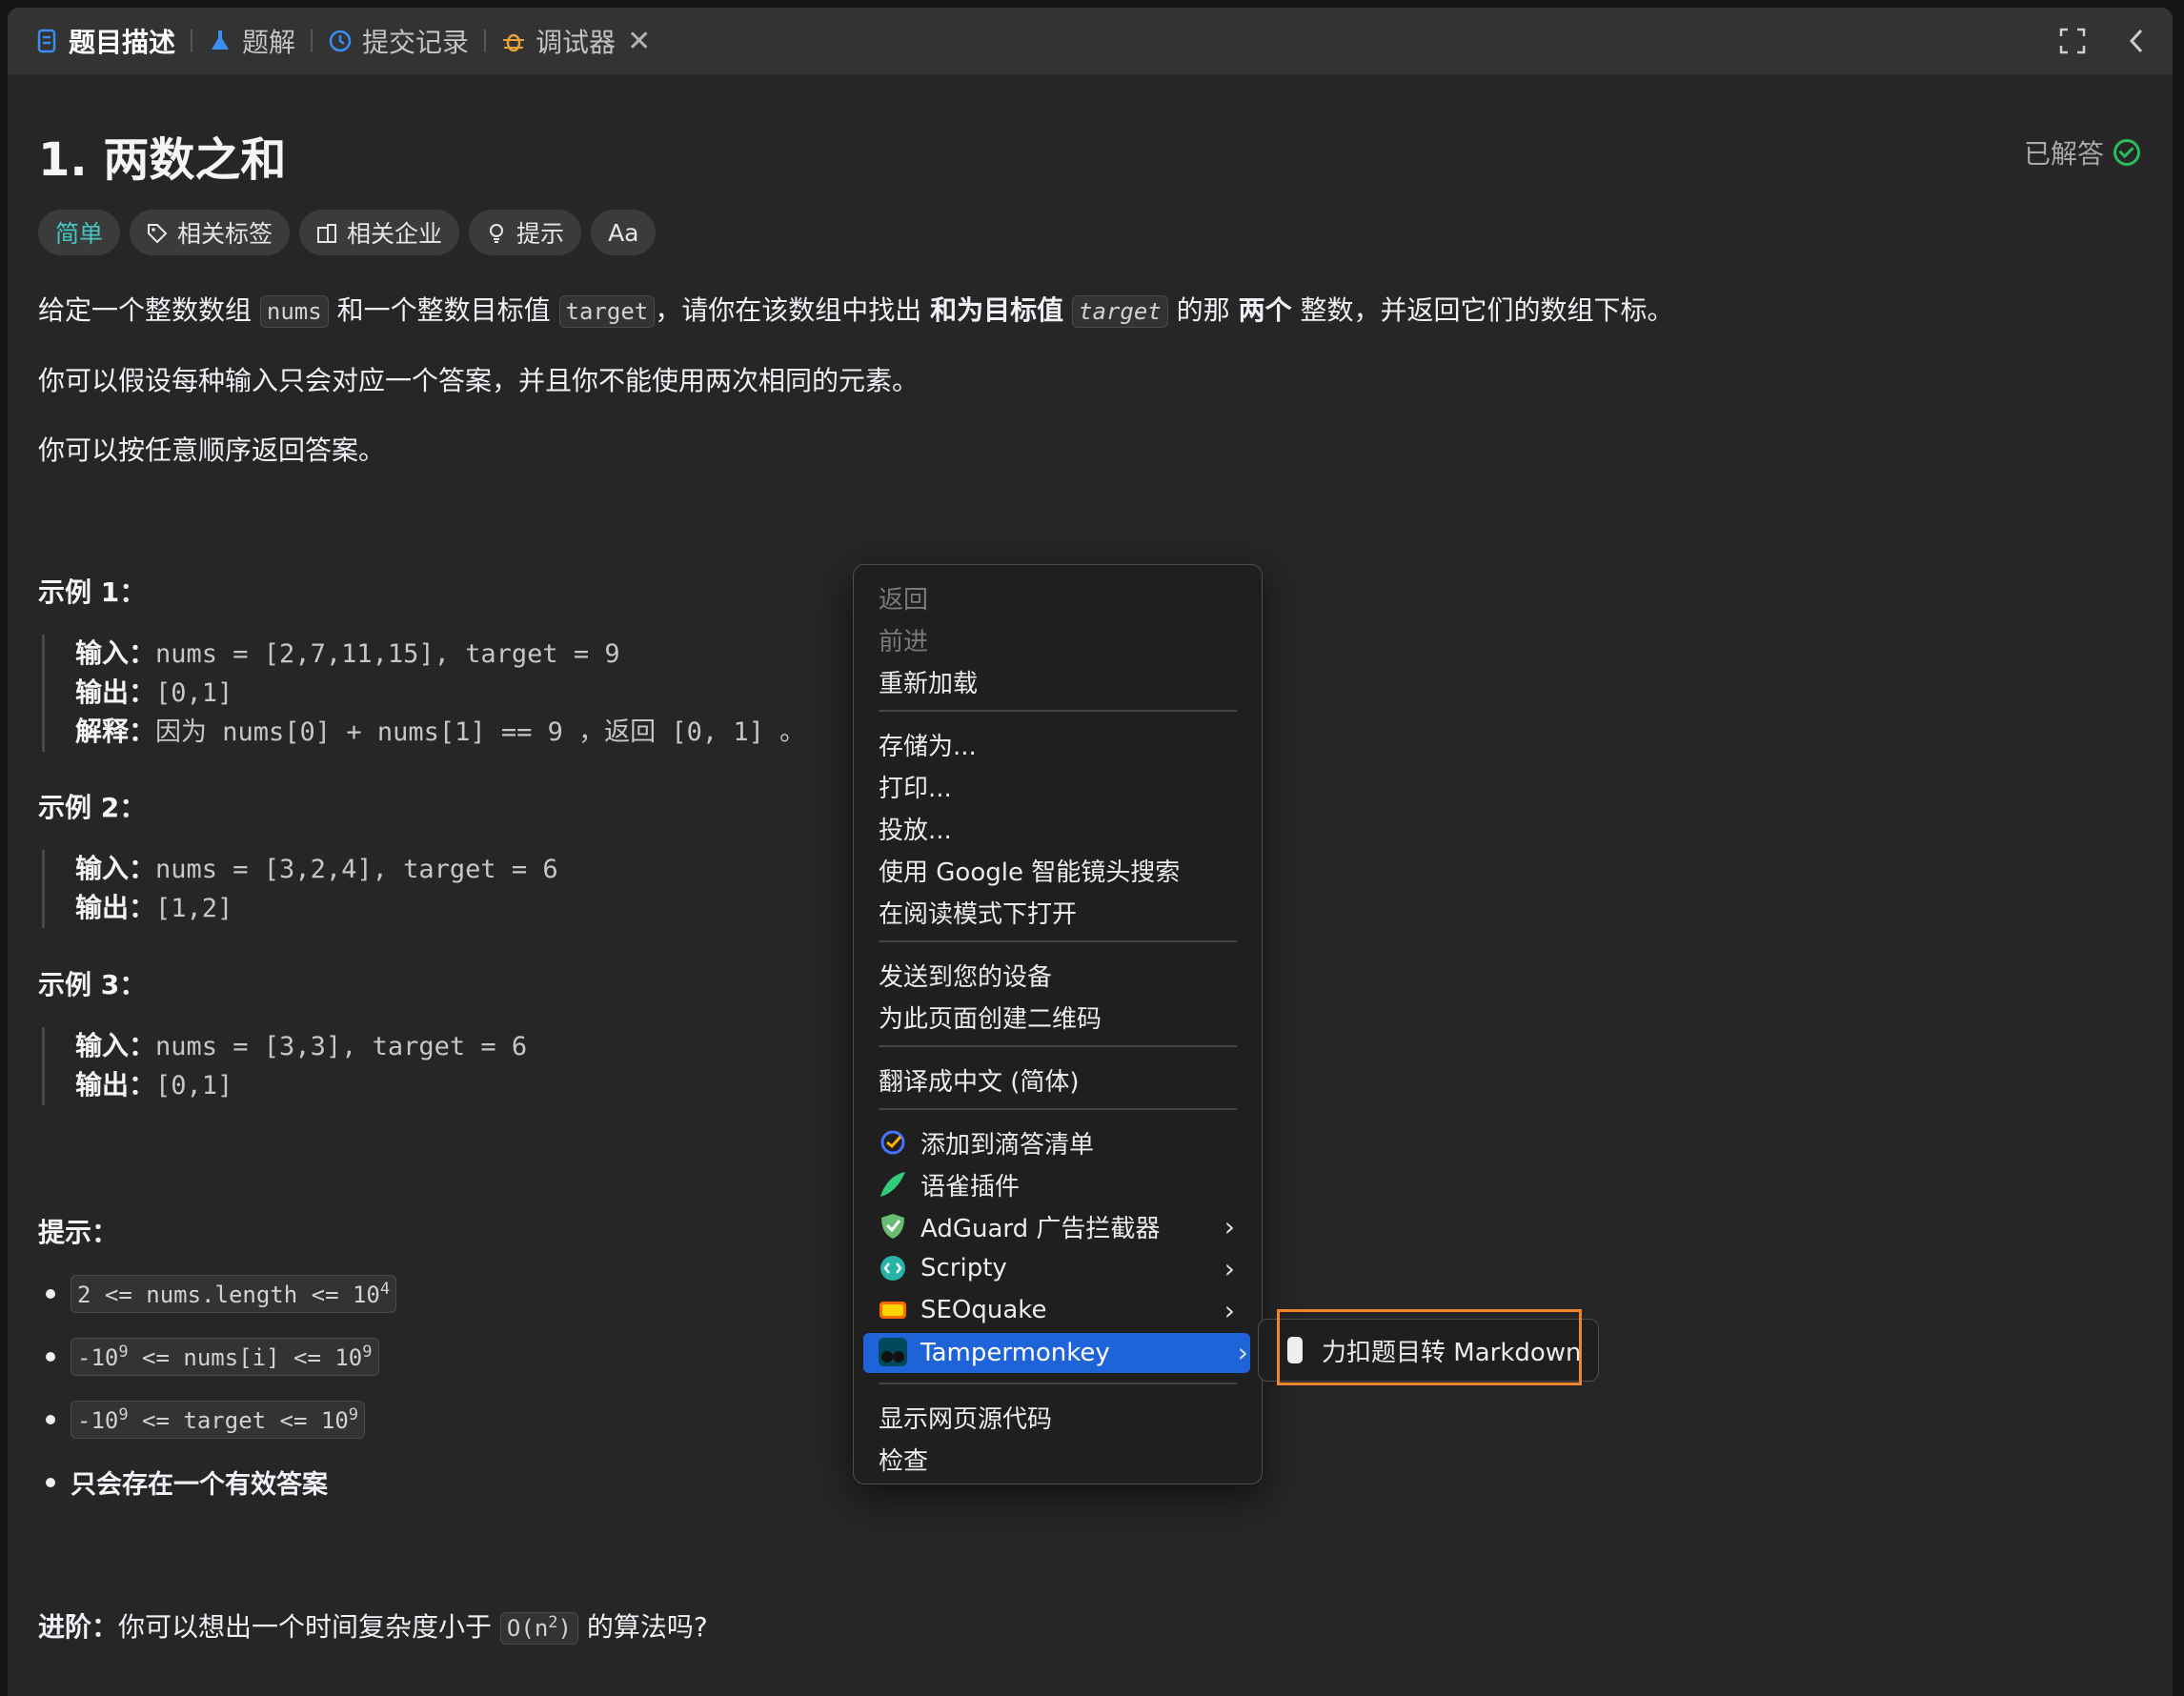 The image size is (2184, 1696). Describe the element at coordinates (963, 1268) in the screenshot. I see `menu-item-label: Scripty` at that location.